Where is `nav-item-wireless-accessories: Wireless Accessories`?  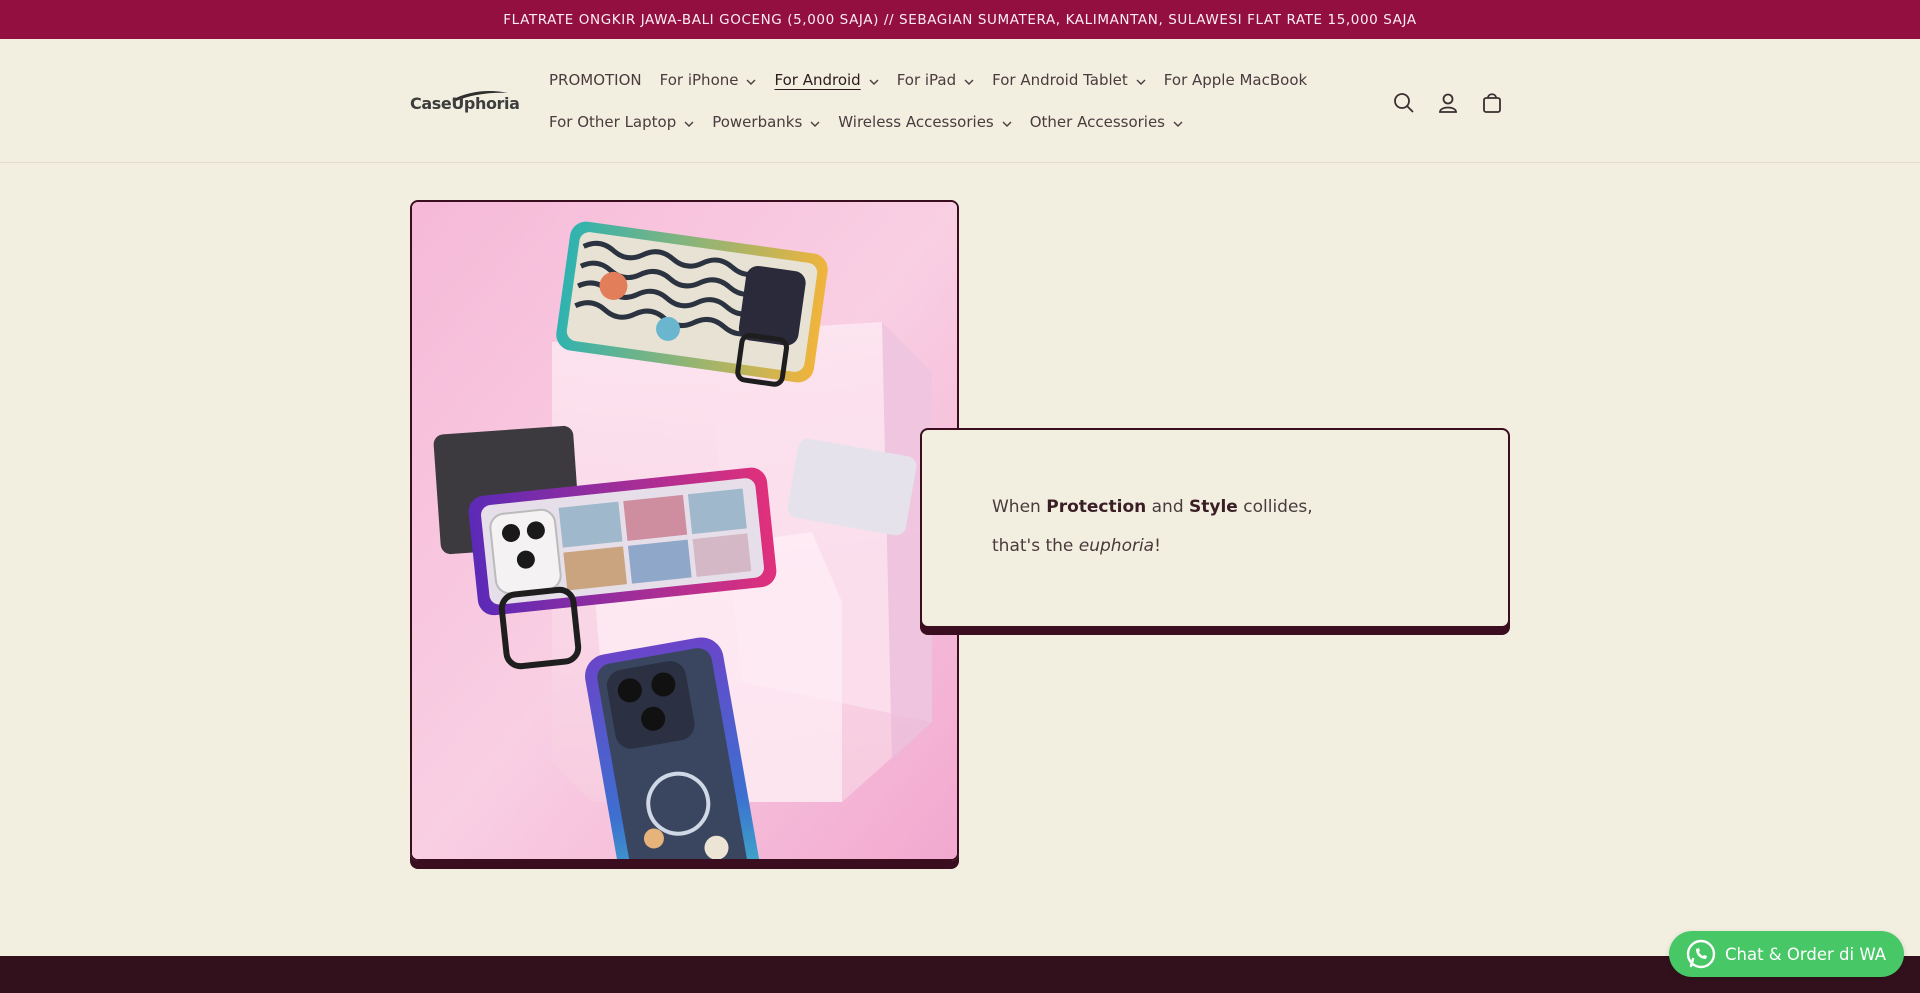 nav-item-wireless-accessories: Wireless Accessories is located at coordinates (924, 122).